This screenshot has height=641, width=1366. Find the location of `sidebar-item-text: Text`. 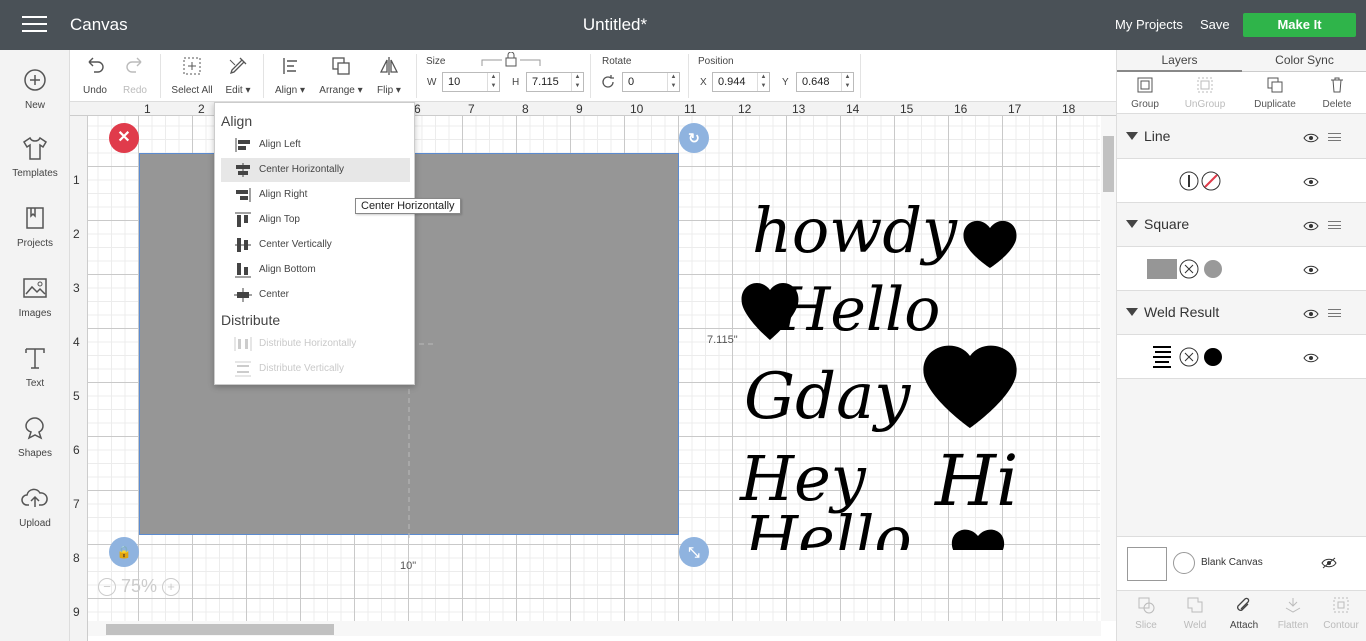

sidebar-item-text: Text is located at coordinates (35, 366).